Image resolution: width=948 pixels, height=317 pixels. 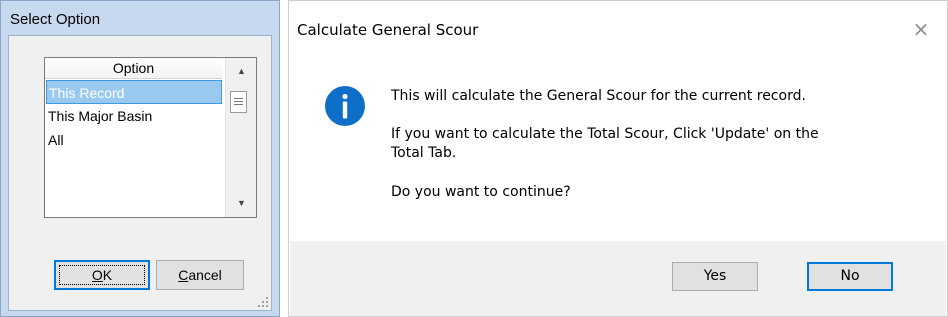 What do you see at coordinates (102, 275) in the screenshot?
I see `ok-button: OK` at bounding box center [102, 275].